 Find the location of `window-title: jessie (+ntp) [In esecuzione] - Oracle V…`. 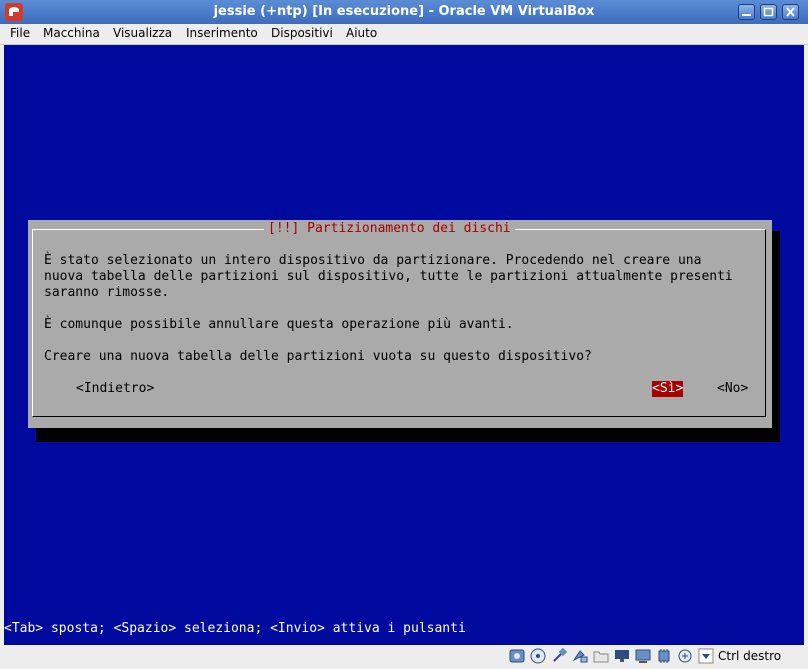

window-title: jessie (+ntp) [In esecuzione] - Oracle V… is located at coordinates (404, 11).